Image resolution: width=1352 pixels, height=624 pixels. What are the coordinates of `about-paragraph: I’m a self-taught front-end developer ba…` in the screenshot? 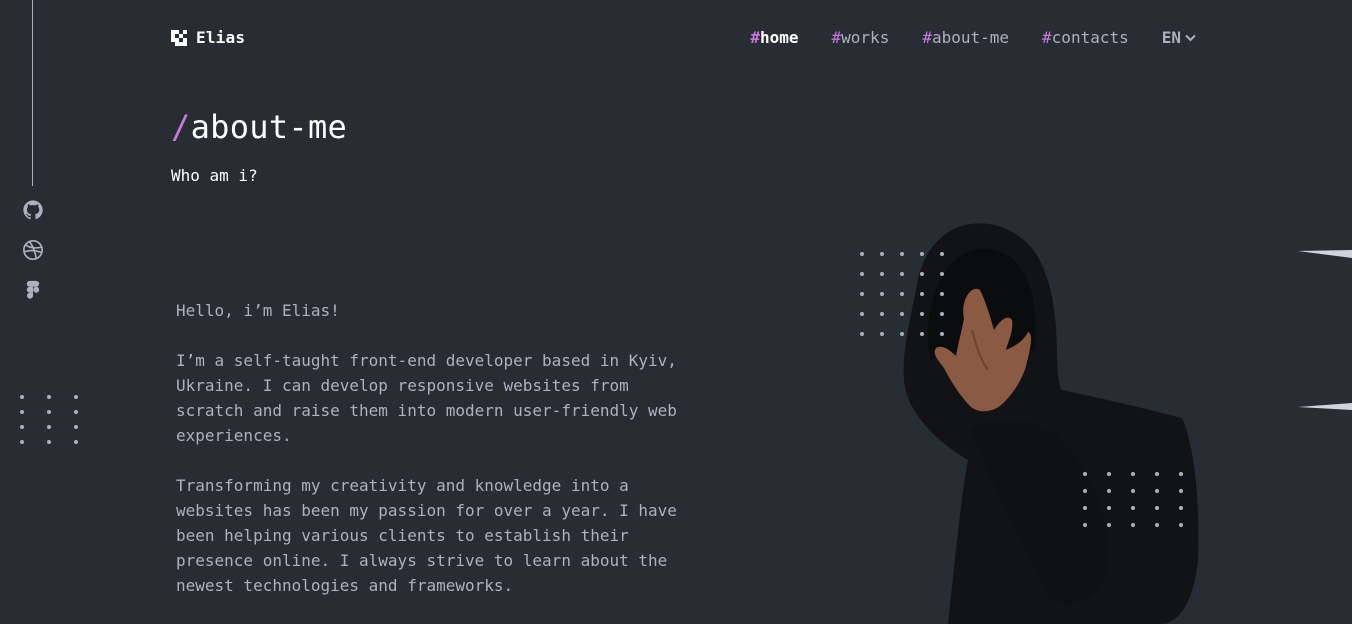 It's located at (426, 398).